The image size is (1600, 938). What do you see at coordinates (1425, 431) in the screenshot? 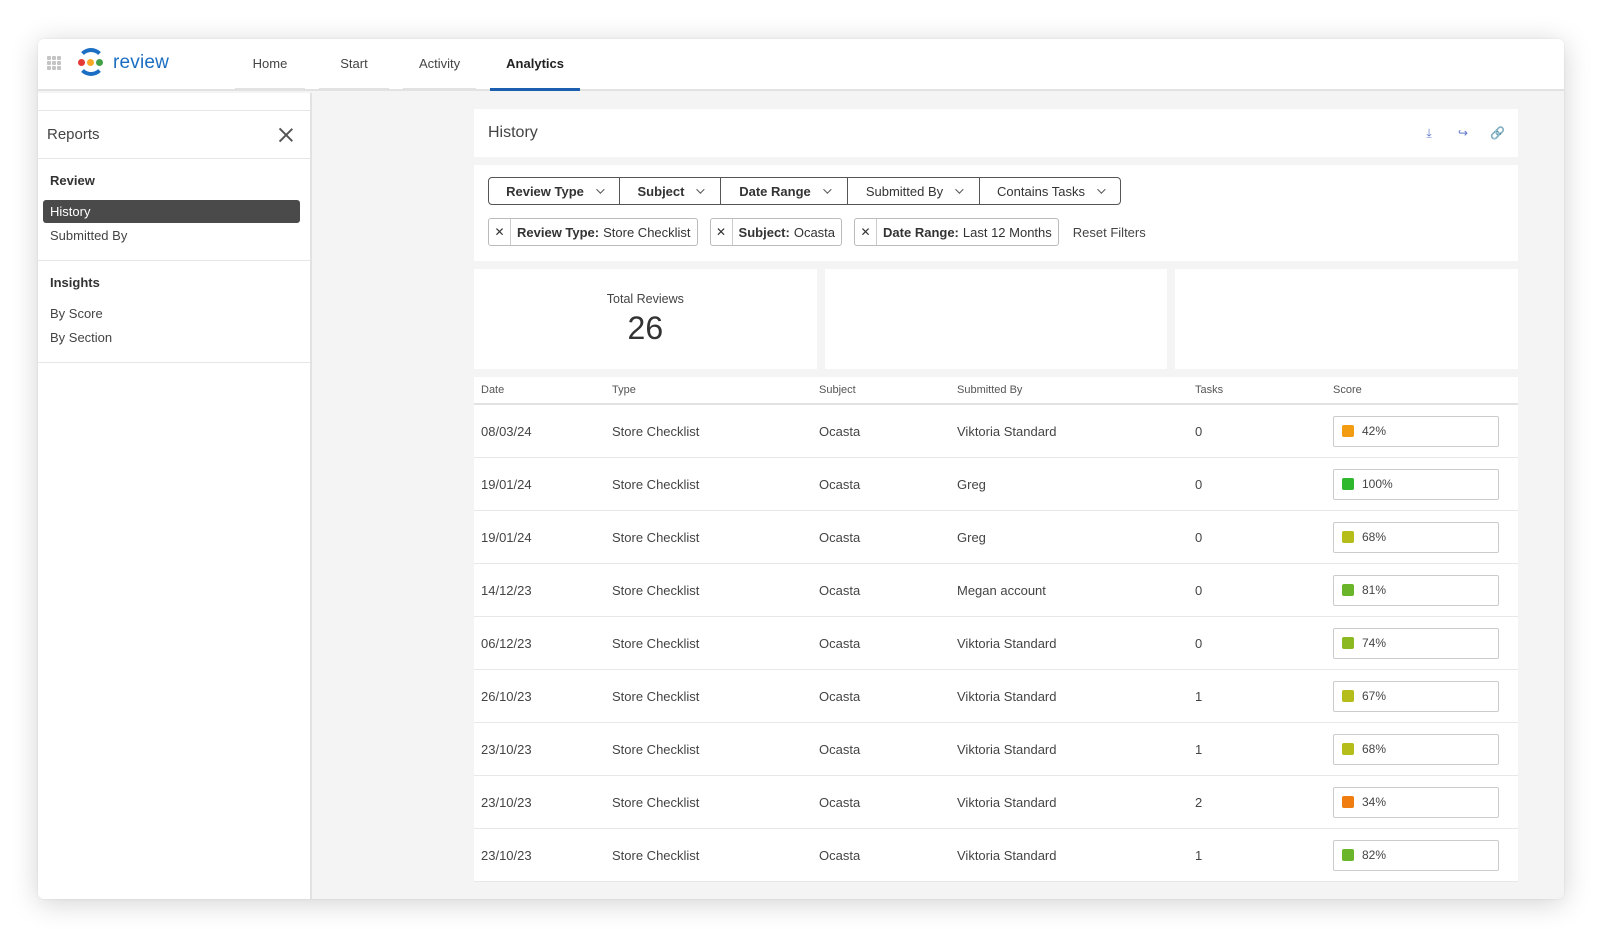
I see `cell-score: 42%` at bounding box center [1425, 431].